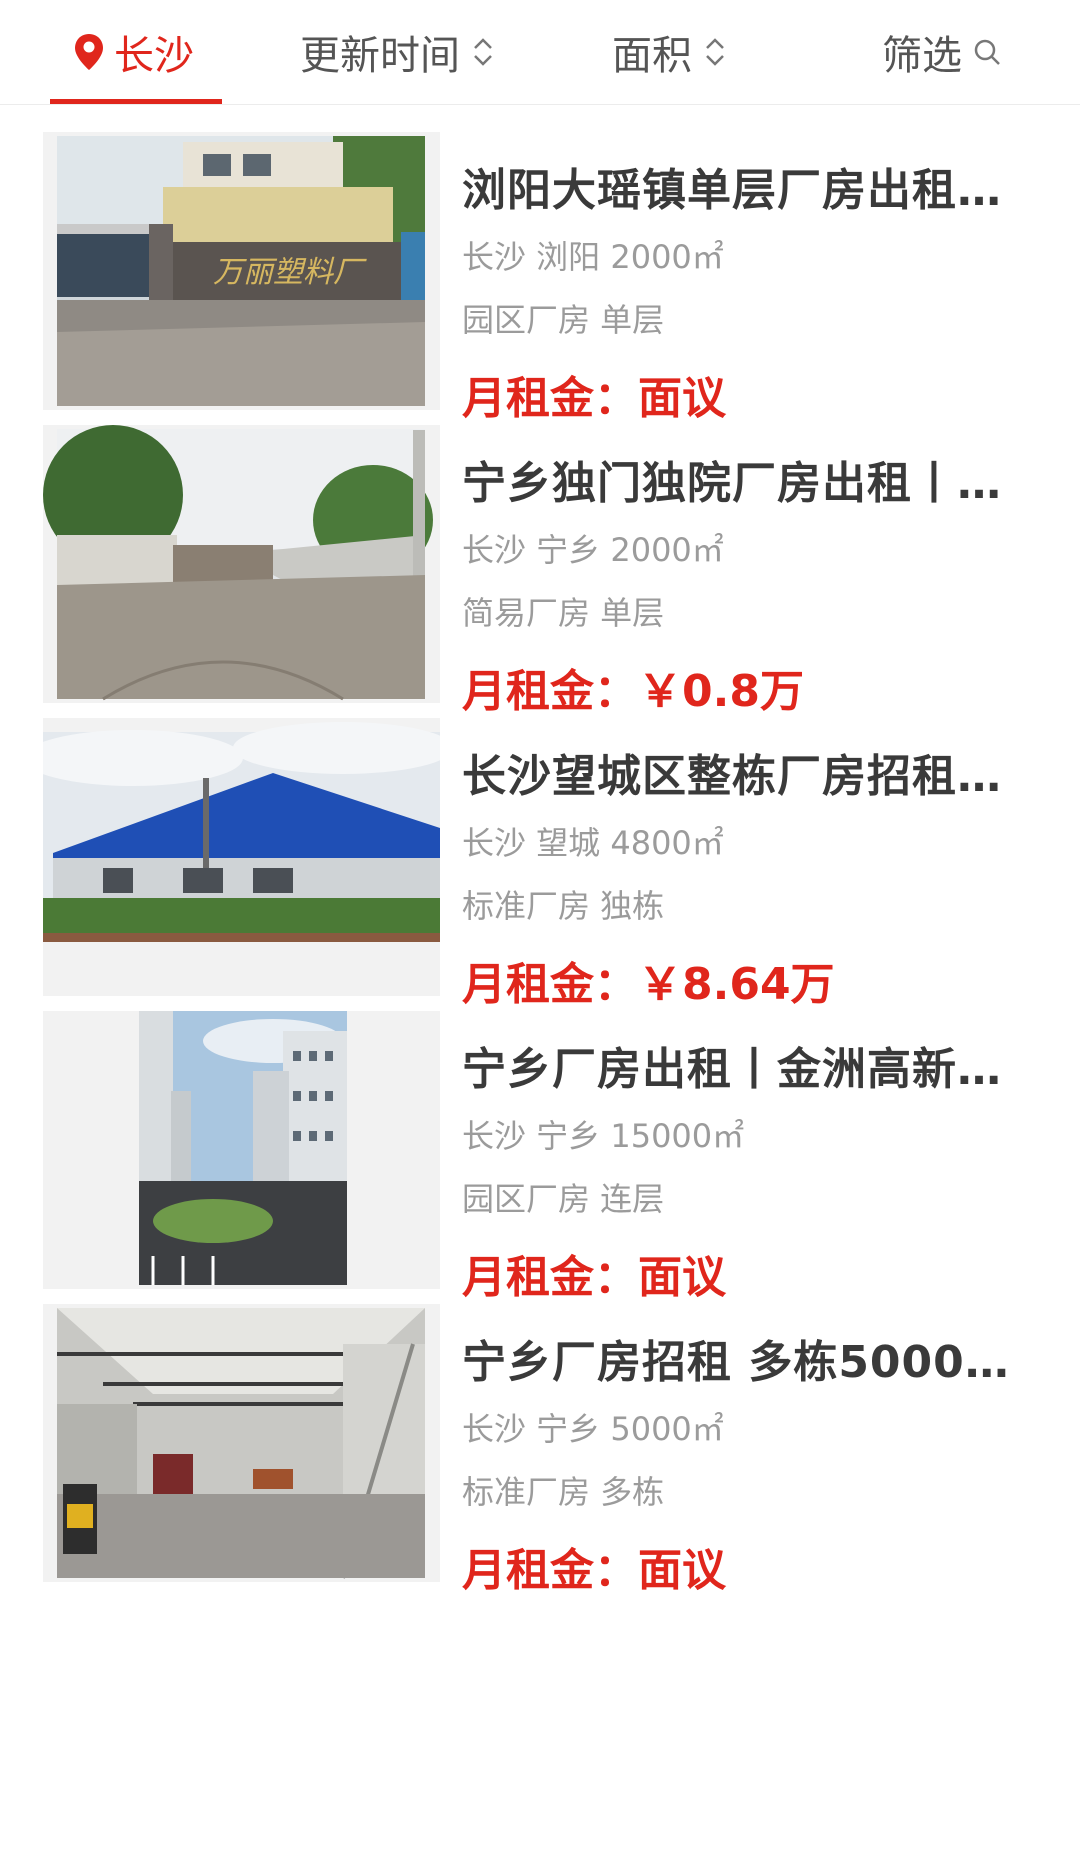 This screenshot has width=1080, height=1868. I want to click on tab-sort-area: 面积, so click(669, 52).